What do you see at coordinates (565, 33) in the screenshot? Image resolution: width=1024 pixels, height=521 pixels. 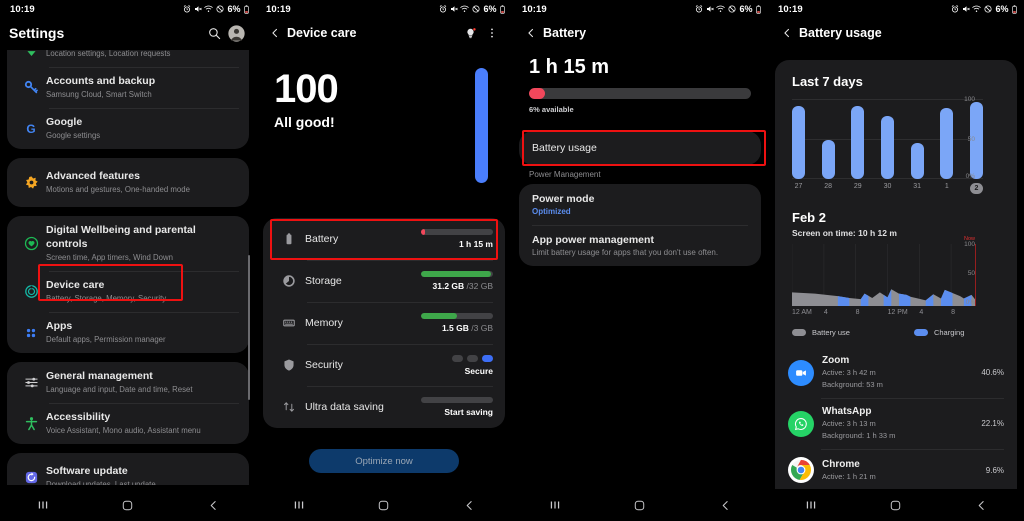 I see `page-title: Battery` at bounding box center [565, 33].